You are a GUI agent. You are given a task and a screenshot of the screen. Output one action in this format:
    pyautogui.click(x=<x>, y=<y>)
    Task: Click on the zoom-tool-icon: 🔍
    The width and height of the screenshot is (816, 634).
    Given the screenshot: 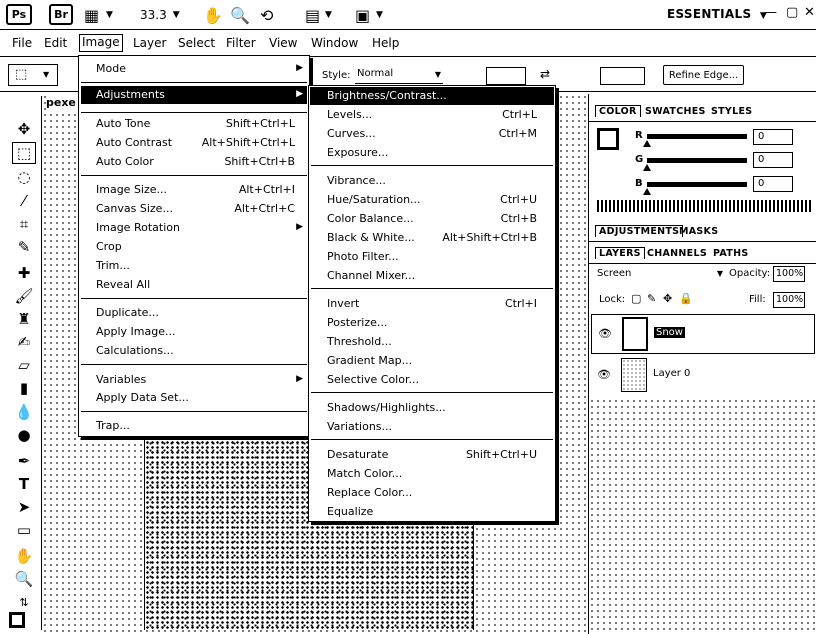 What is the action you would take?
    pyautogui.click(x=240, y=15)
    